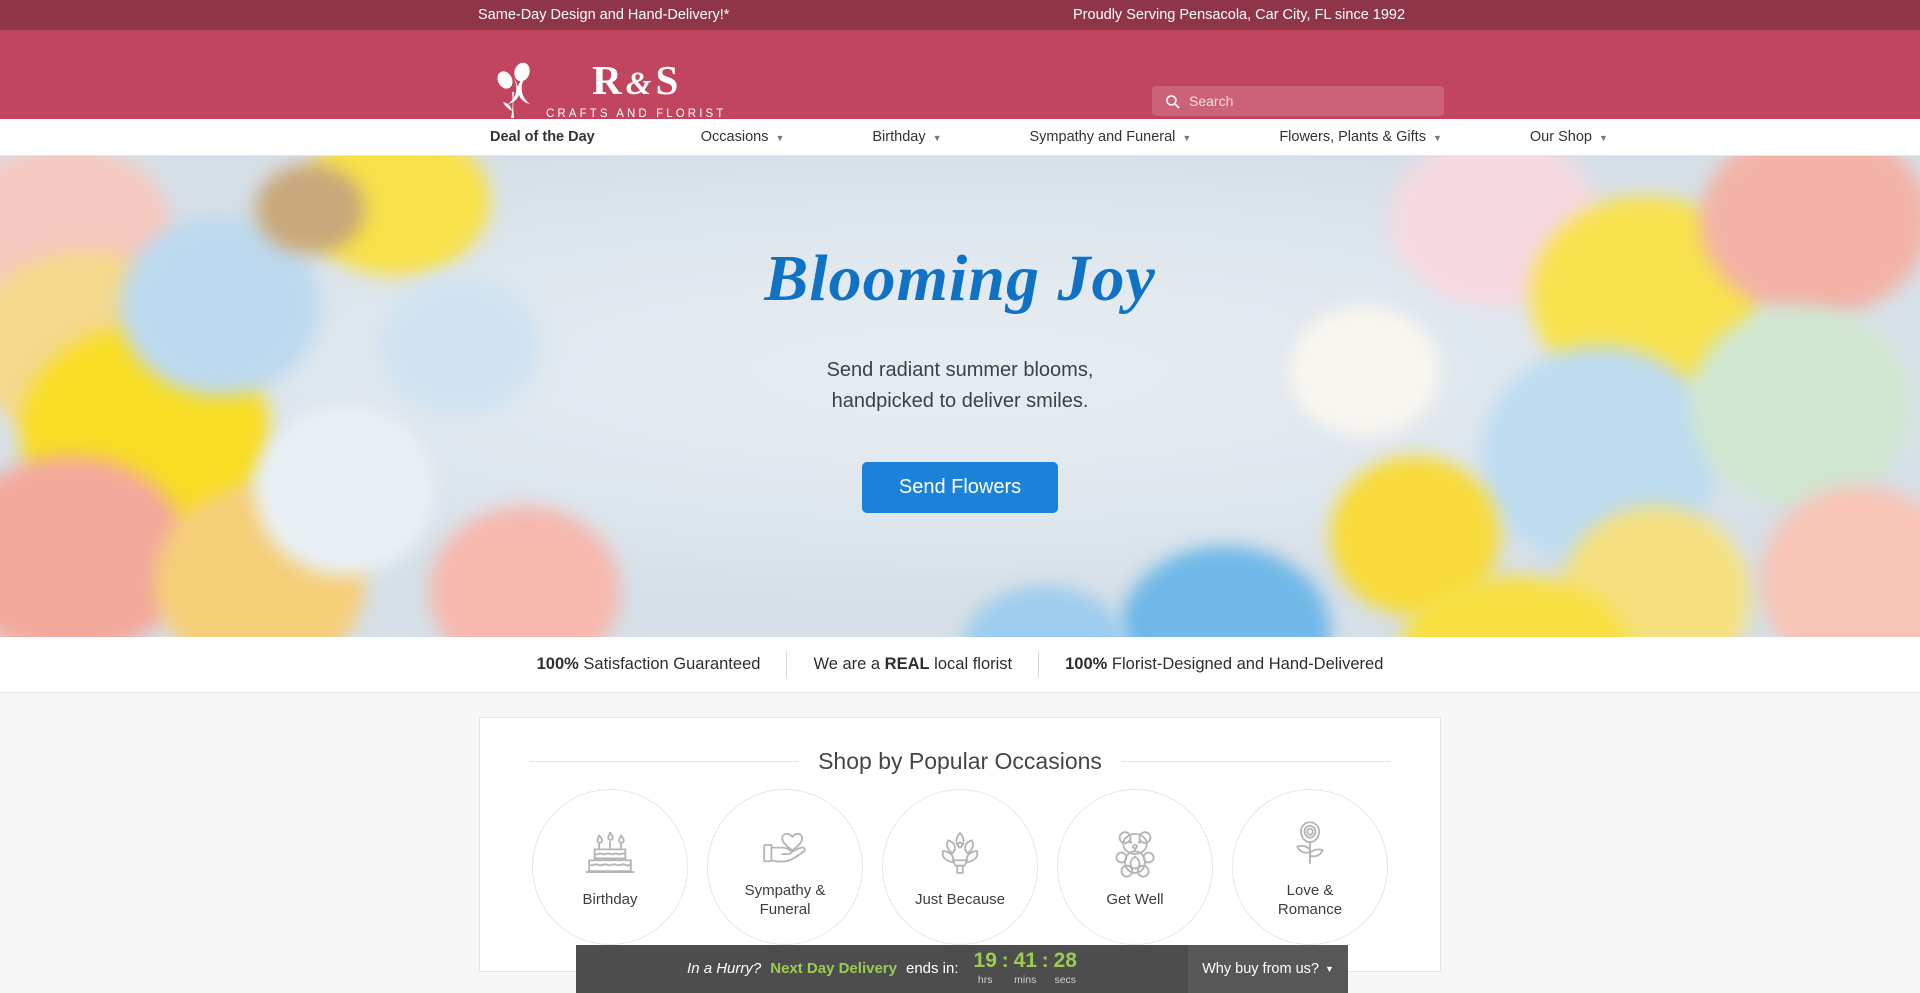  Describe the element at coordinates (1310, 843) in the screenshot. I see `rose-icon` at that location.